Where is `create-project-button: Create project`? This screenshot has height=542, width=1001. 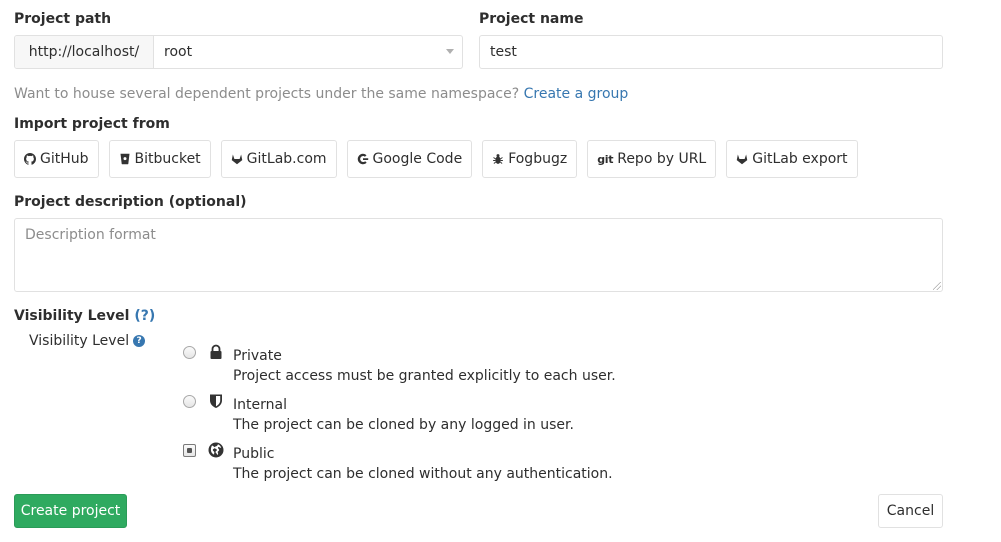
create-project-button: Create project is located at coordinates (70, 511).